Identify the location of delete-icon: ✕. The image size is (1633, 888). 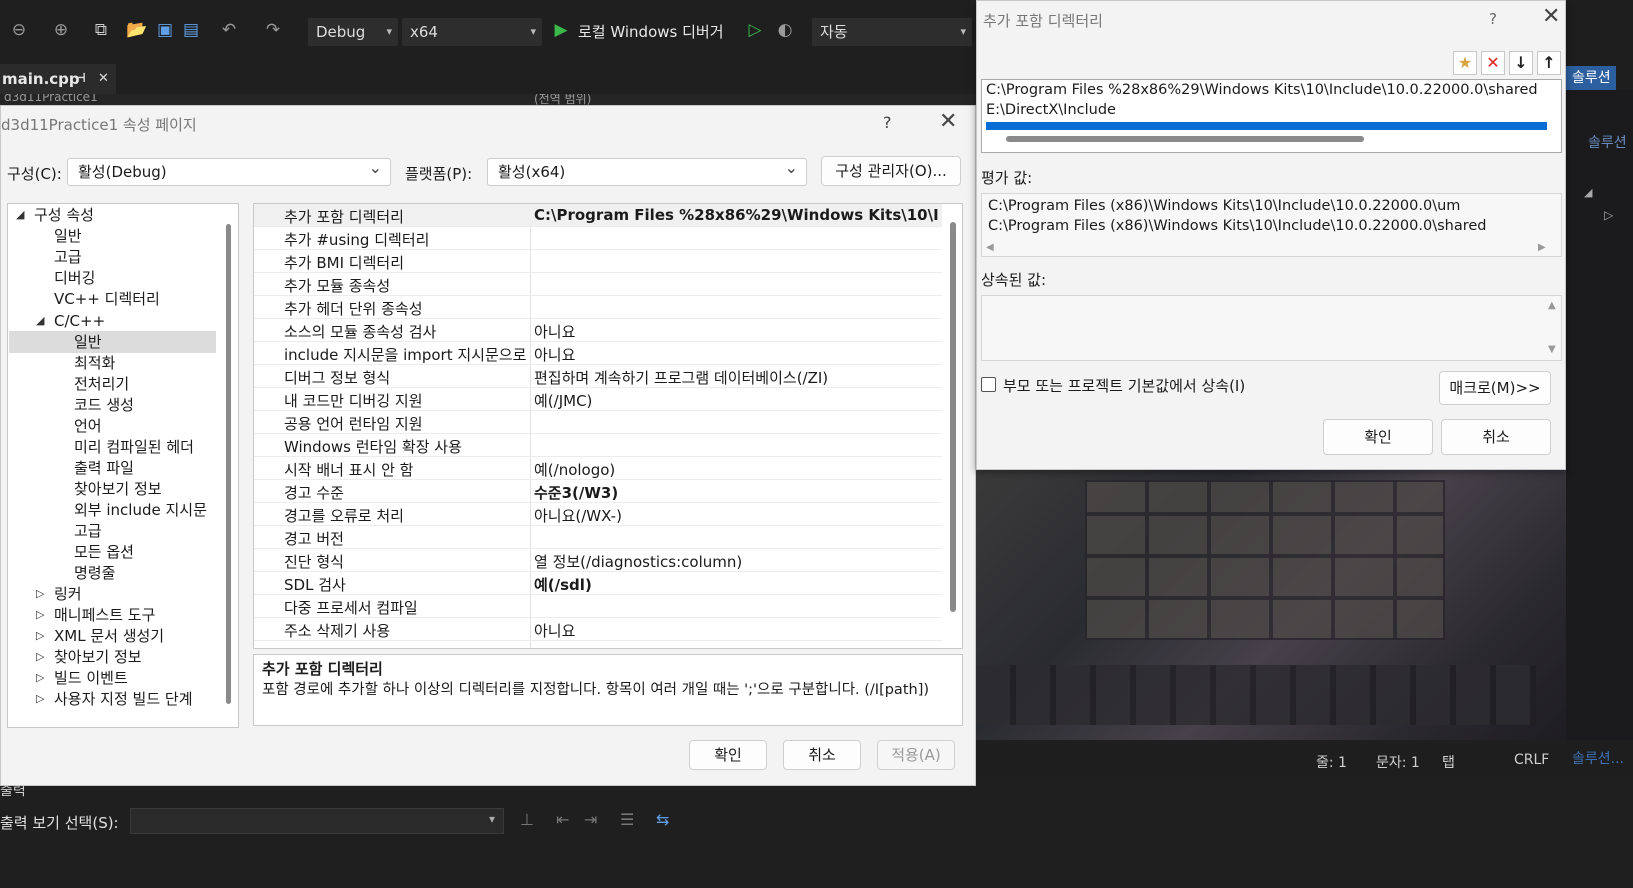
(1493, 63).